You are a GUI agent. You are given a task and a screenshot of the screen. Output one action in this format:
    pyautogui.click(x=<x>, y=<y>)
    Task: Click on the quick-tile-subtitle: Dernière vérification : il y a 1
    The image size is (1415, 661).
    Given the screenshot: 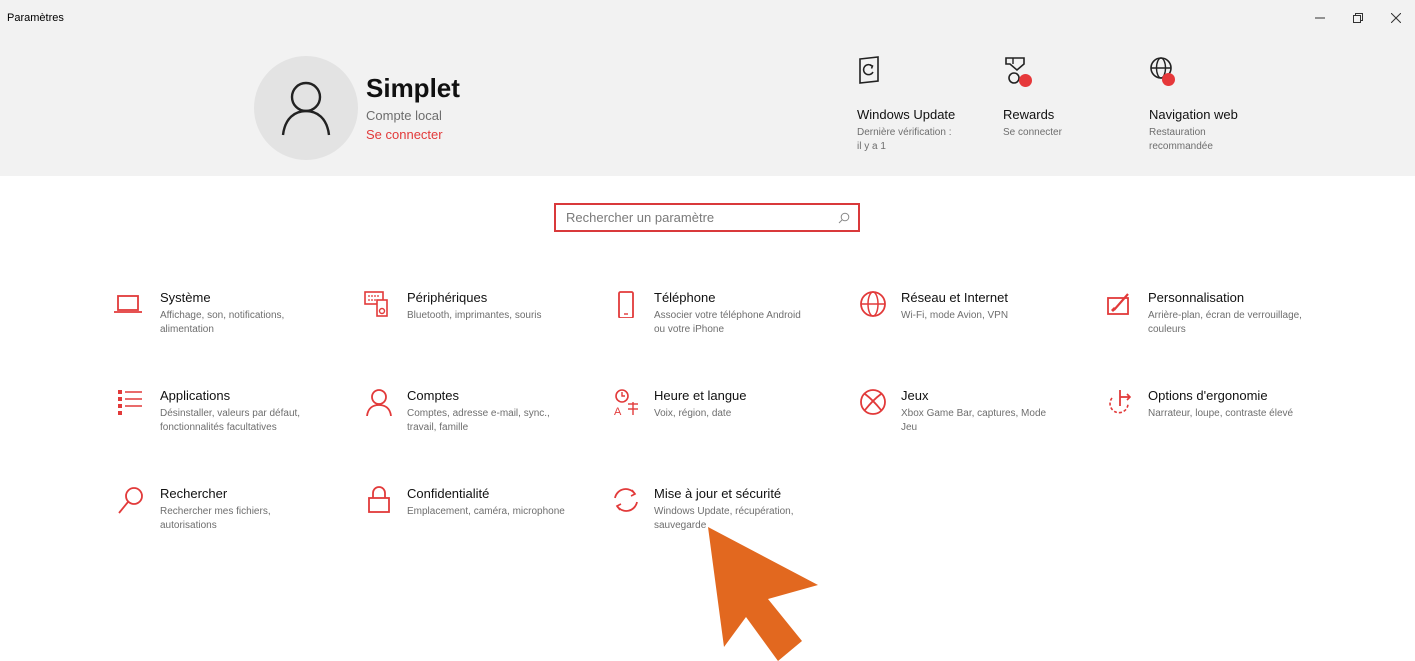 What is the action you would take?
    pyautogui.click(x=904, y=139)
    